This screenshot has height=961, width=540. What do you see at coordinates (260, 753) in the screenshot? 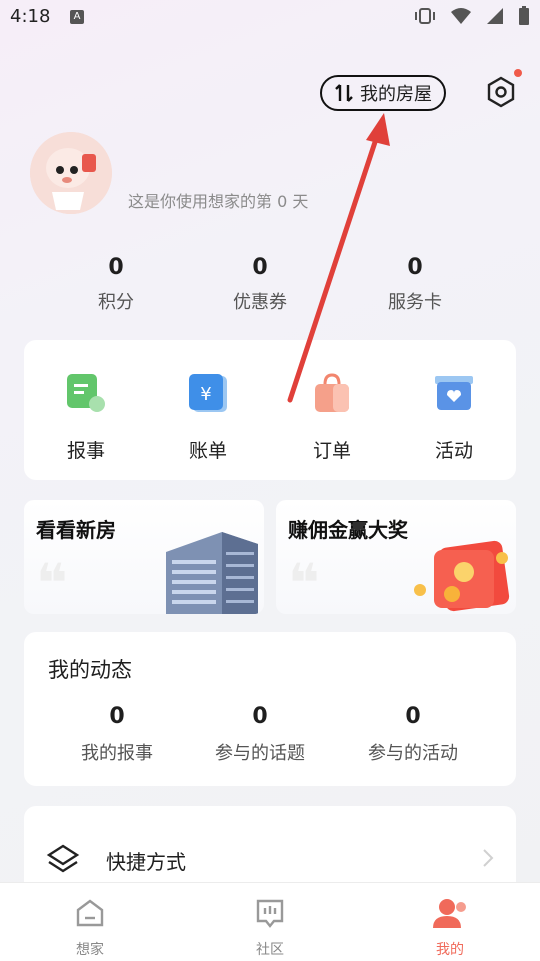
I see `joined-topics-label: 参与的话题` at bounding box center [260, 753].